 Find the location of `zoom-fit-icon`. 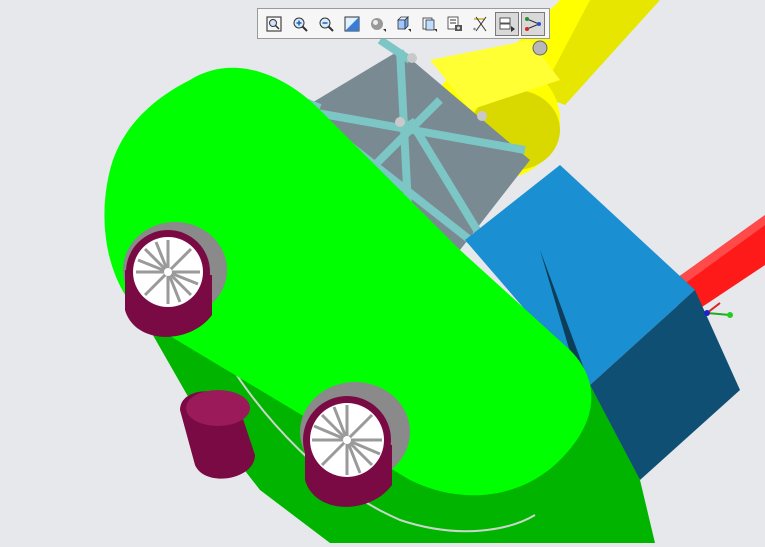

zoom-fit-icon is located at coordinates (274, 23).